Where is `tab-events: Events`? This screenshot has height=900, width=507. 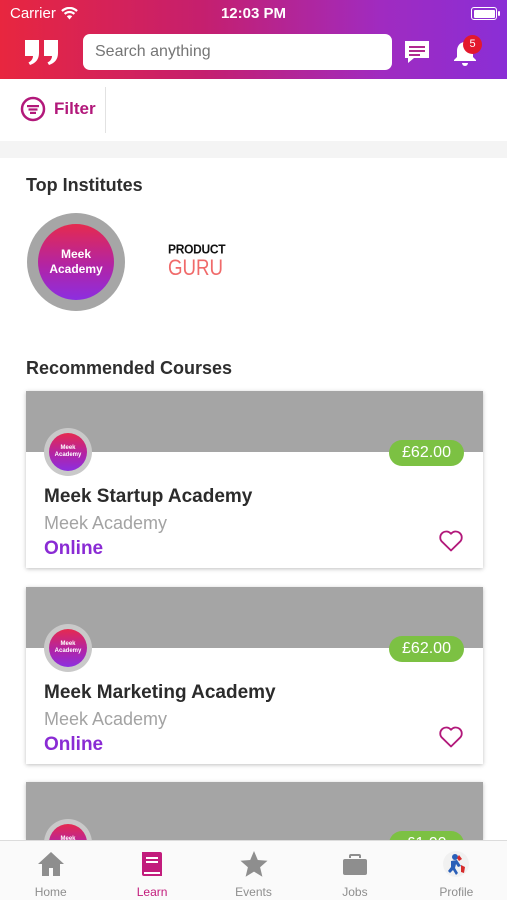 tab-events: Events is located at coordinates (253, 870).